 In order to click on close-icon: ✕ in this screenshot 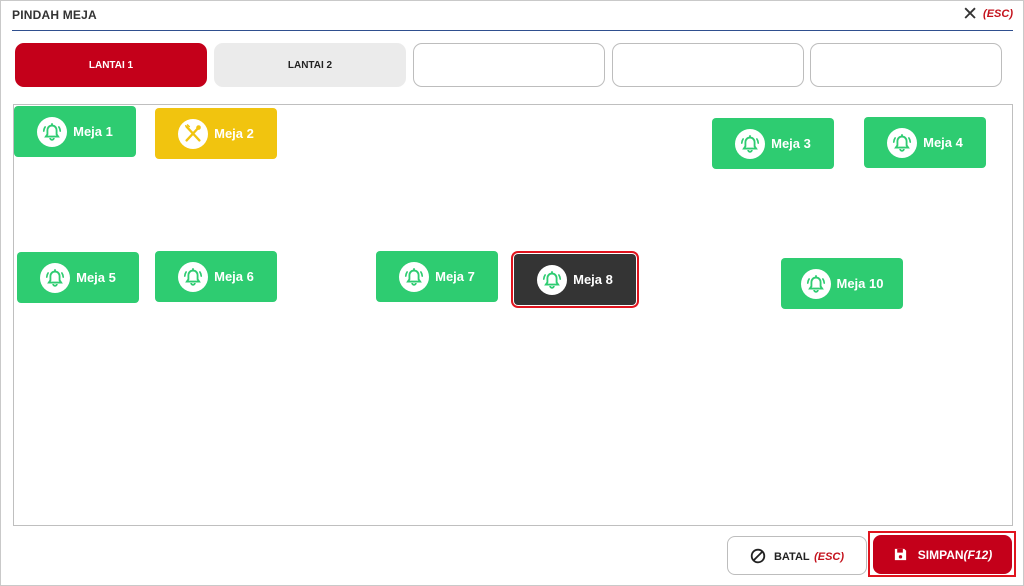, I will do `click(970, 14)`.